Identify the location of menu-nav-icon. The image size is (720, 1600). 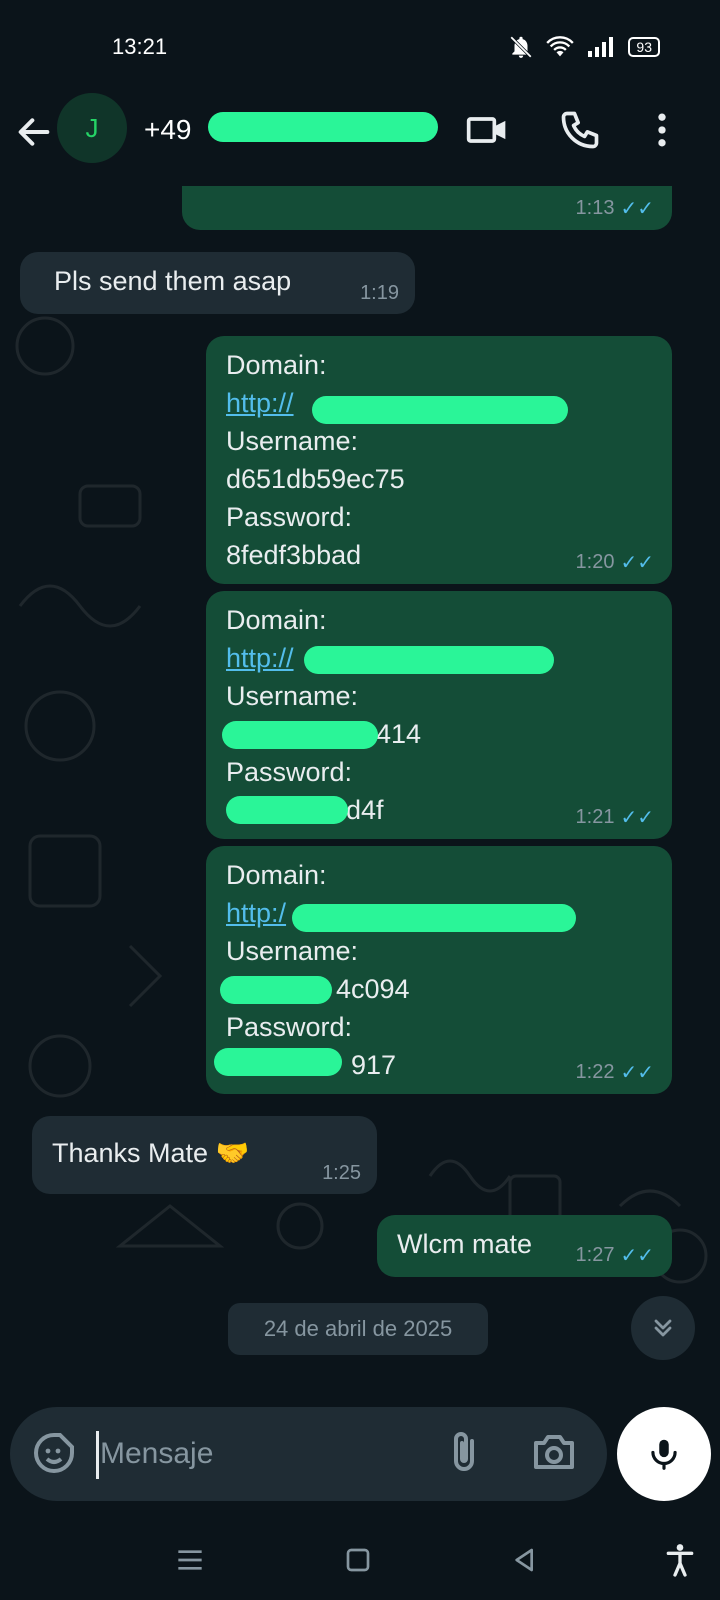
(190, 1560).